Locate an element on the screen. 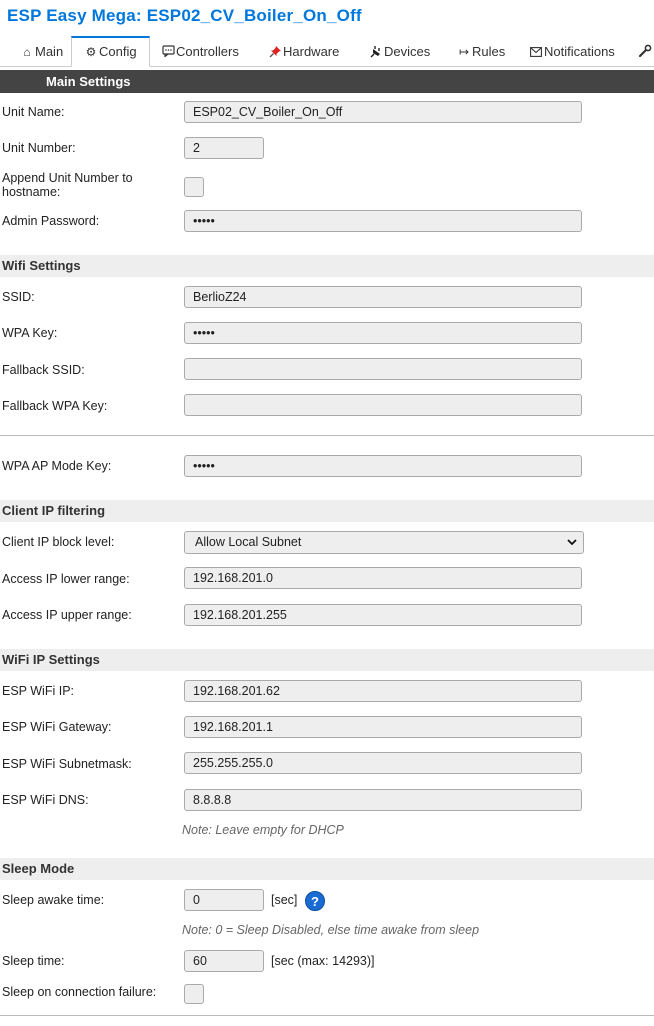 The image size is (654, 1026). subnetmask-input: 255.255.255.0 is located at coordinates (383, 763).